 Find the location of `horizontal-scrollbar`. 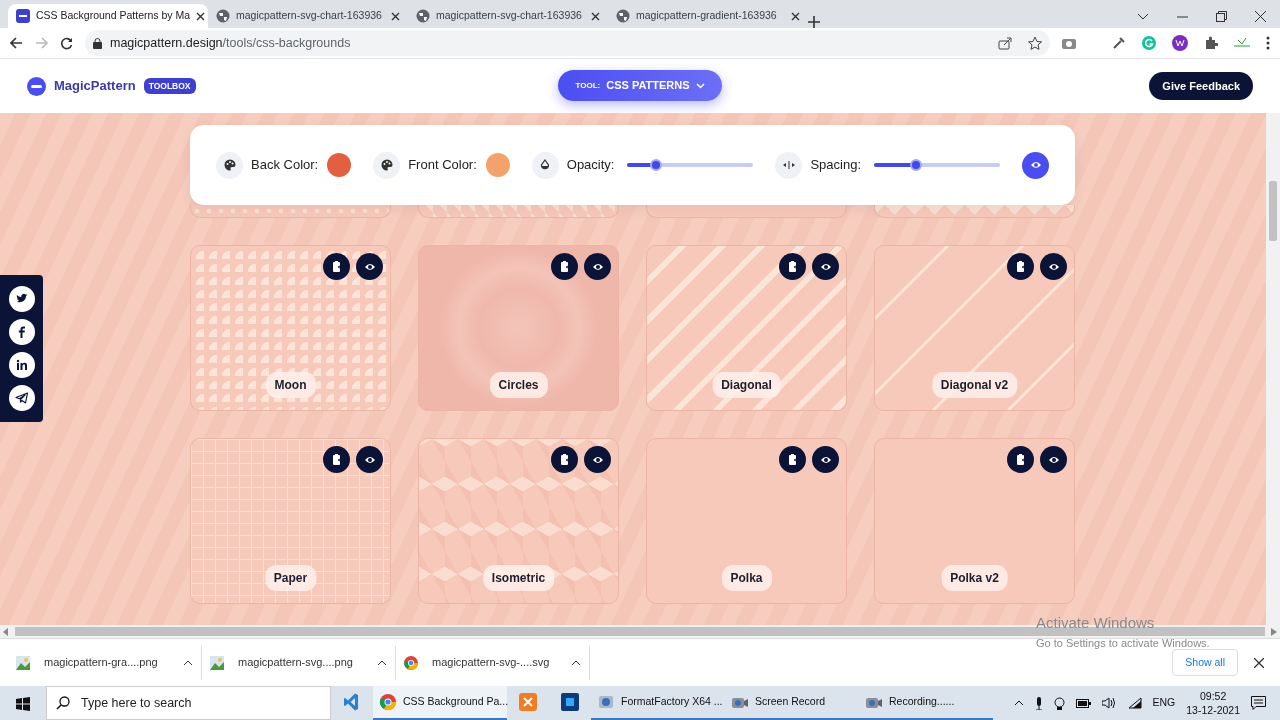

horizontal-scrollbar is located at coordinates (640, 631).